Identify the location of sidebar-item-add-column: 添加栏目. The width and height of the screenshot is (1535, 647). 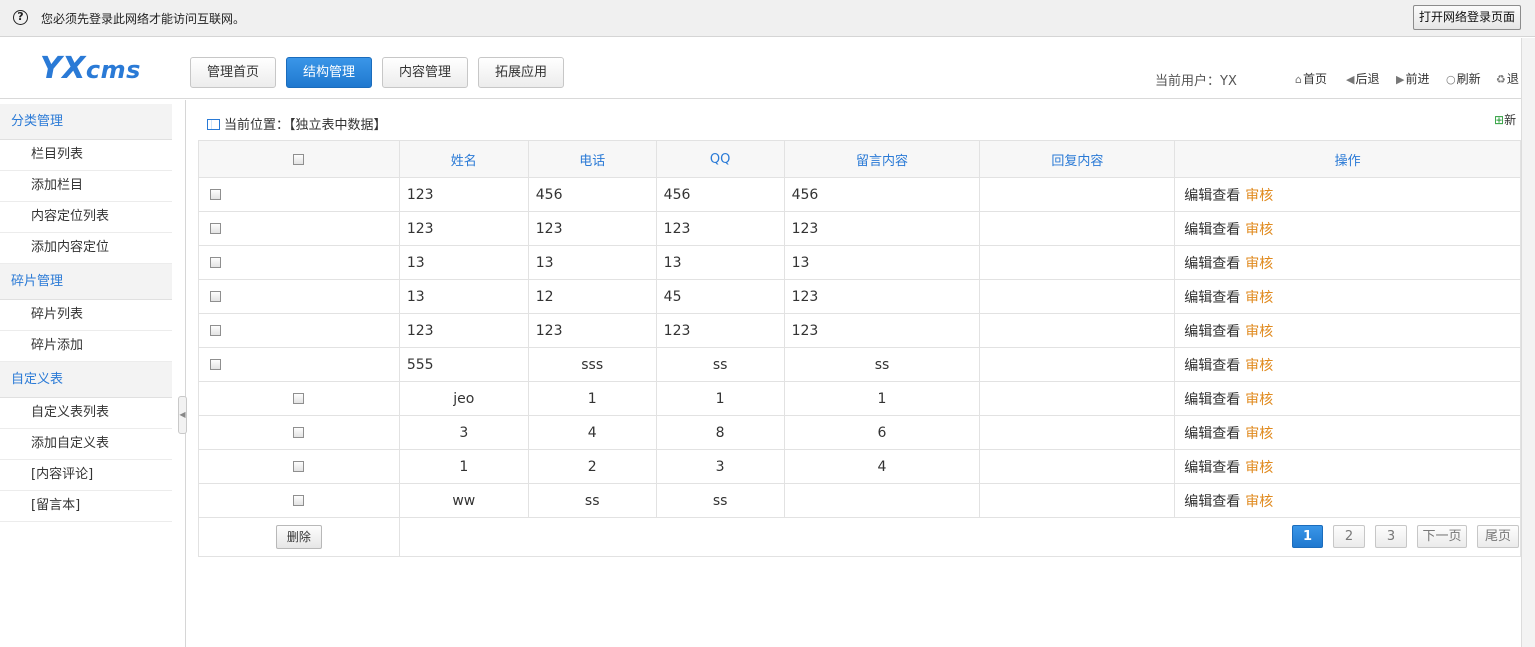
(86, 186).